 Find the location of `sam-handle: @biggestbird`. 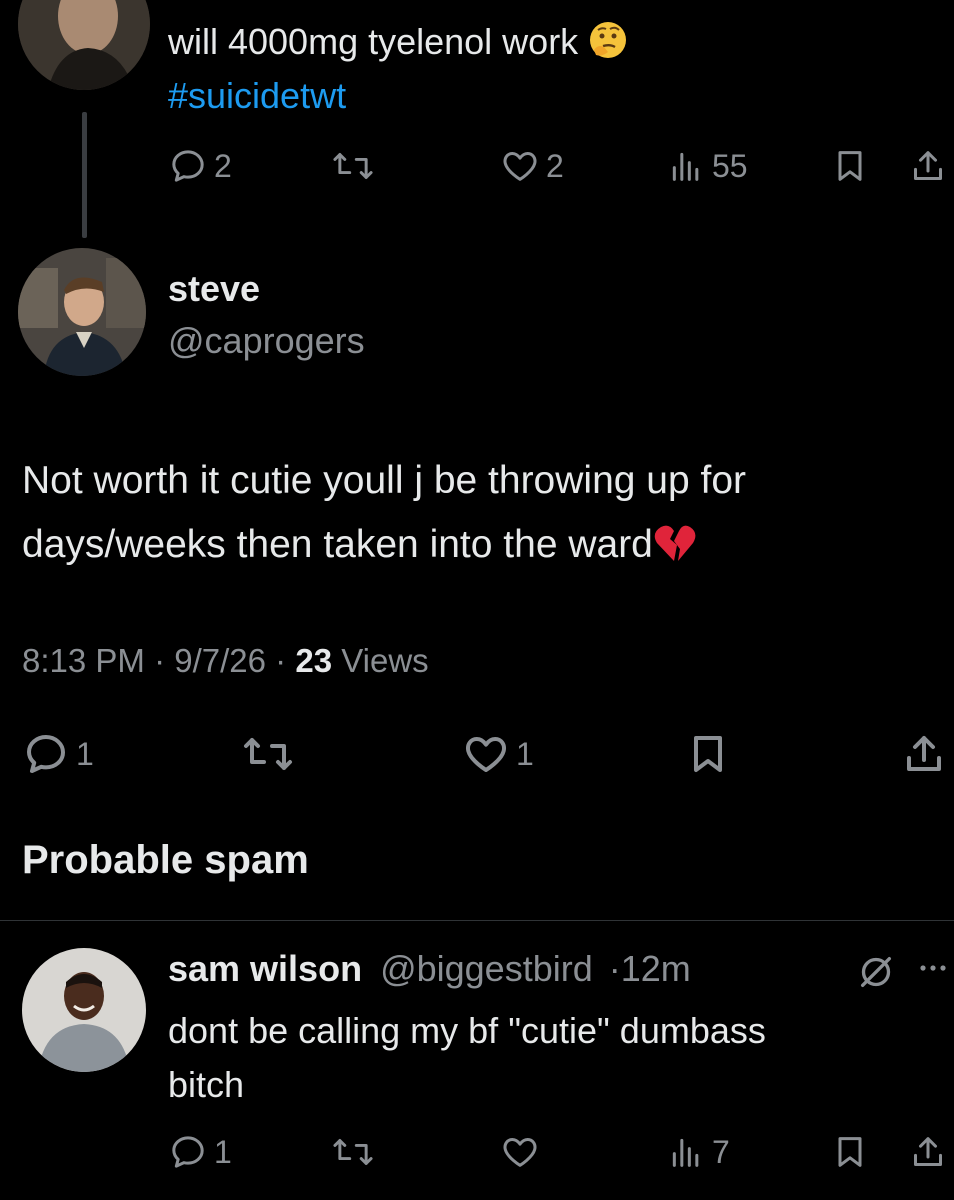

sam-handle: @biggestbird is located at coordinates (486, 968).